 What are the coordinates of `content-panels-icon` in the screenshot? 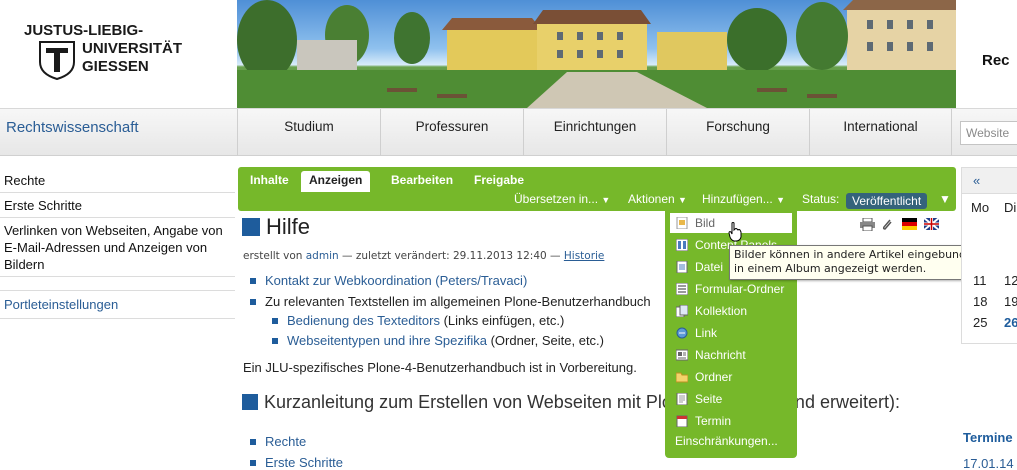 It's located at (682, 245).